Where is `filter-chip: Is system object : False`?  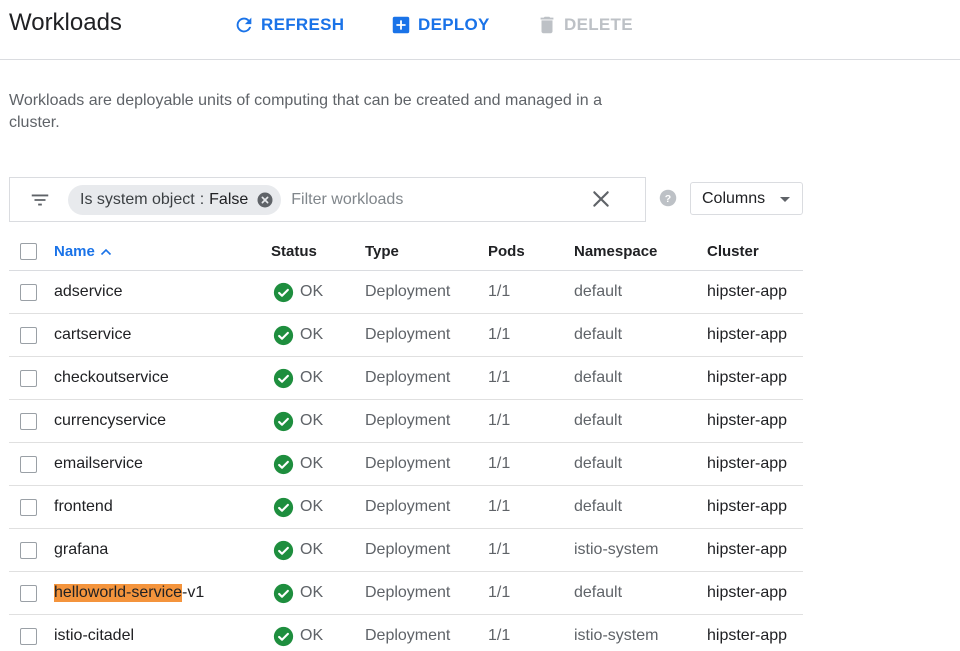 filter-chip: Is system object : False is located at coordinates (175, 199).